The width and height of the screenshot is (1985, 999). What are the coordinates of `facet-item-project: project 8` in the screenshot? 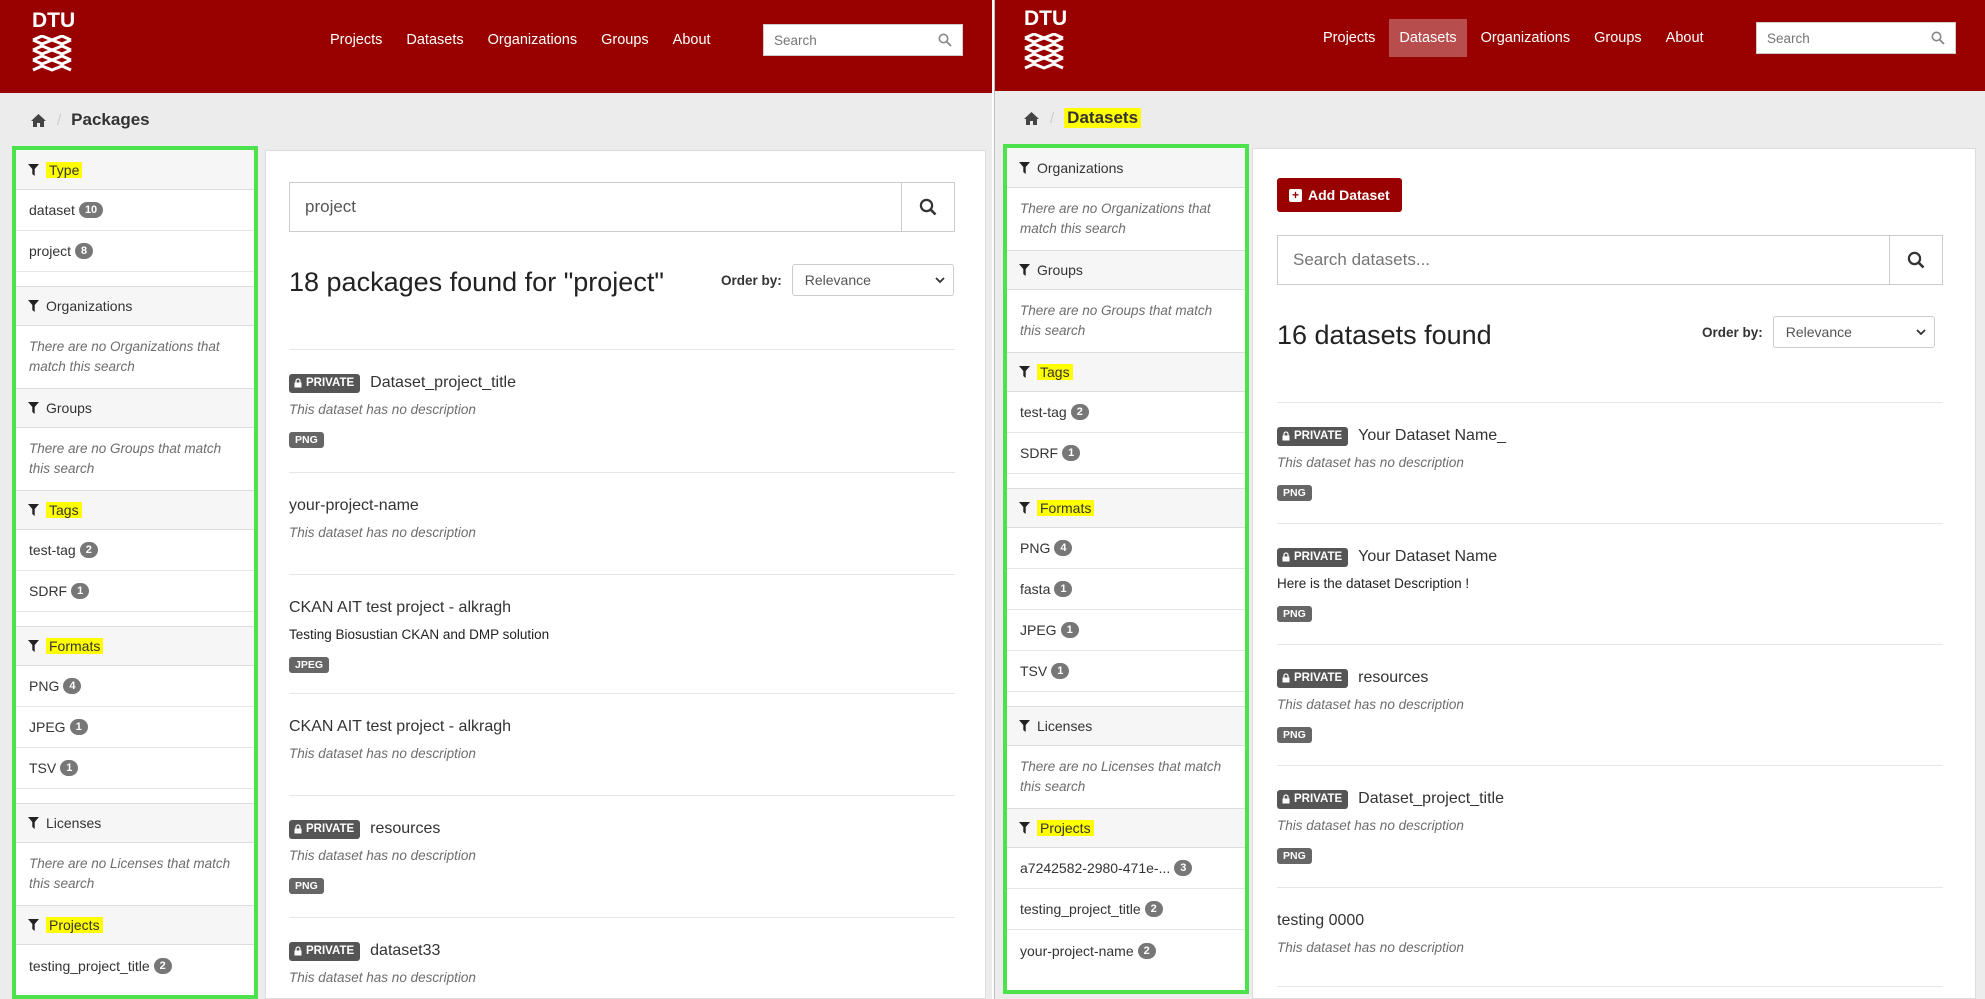 It's located at (135, 251).